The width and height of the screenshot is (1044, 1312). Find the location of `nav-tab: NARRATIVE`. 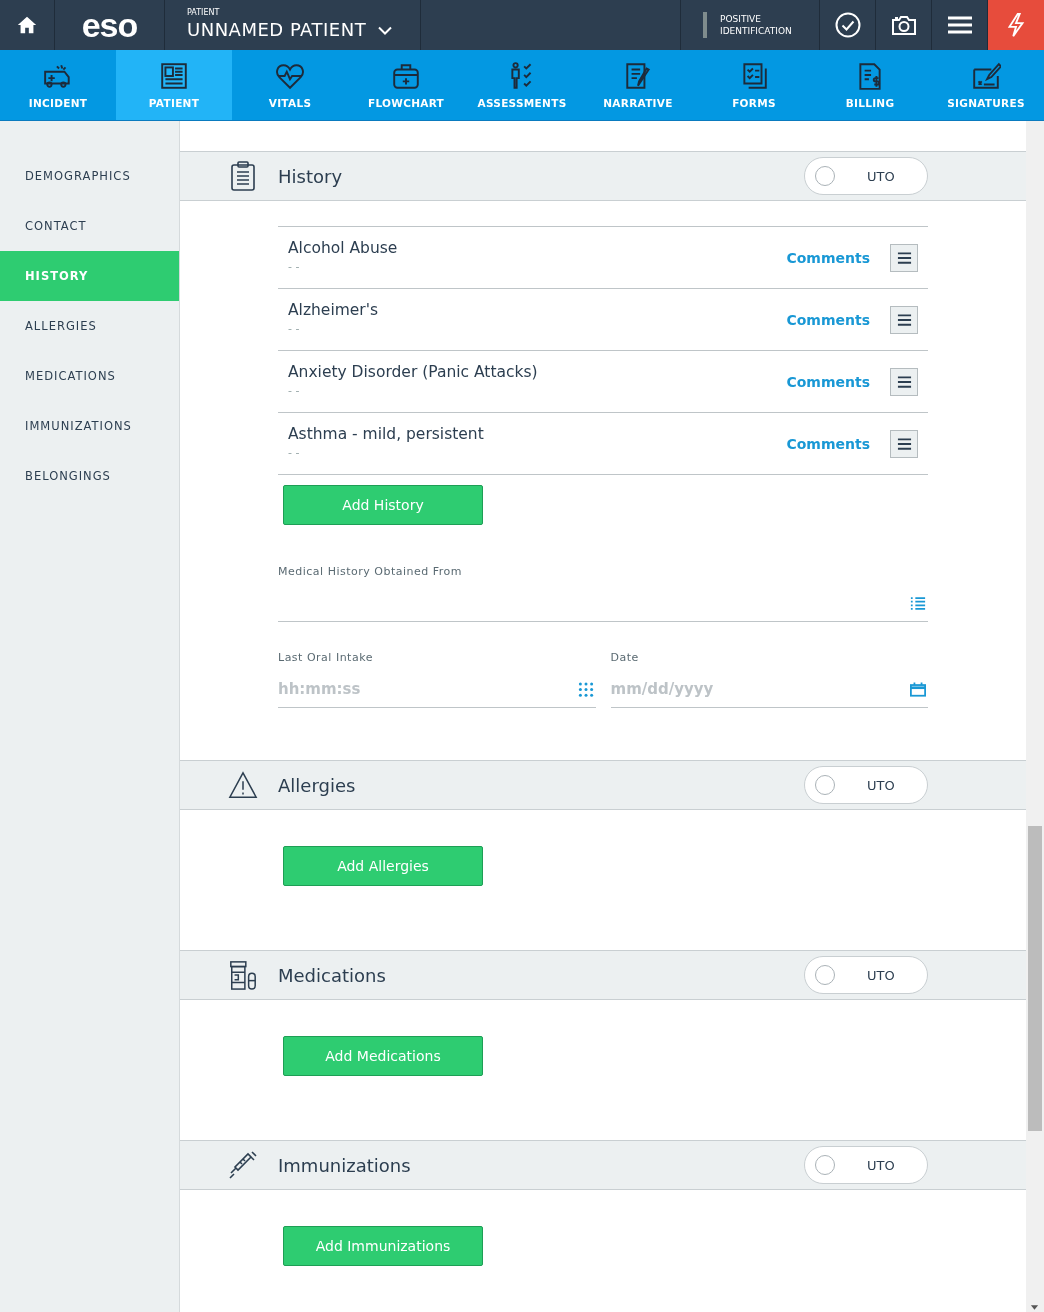

nav-tab: NARRATIVE is located at coordinates (638, 85).